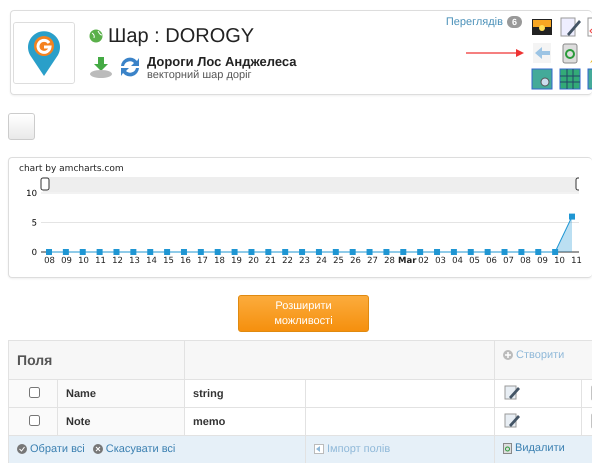 The width and height of the screenshot is (592, 463). What do you see at coordinates (209, 422) in the screenshot?
I see `field-type: memo` at bounding box center [209, 422].